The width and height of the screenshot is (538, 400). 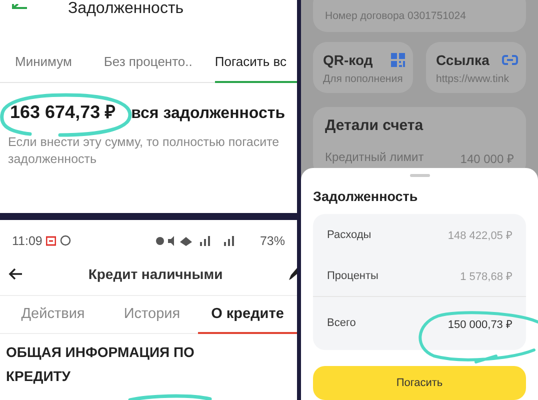 I want to click on sheet-handle, so click(x=420, y=175).